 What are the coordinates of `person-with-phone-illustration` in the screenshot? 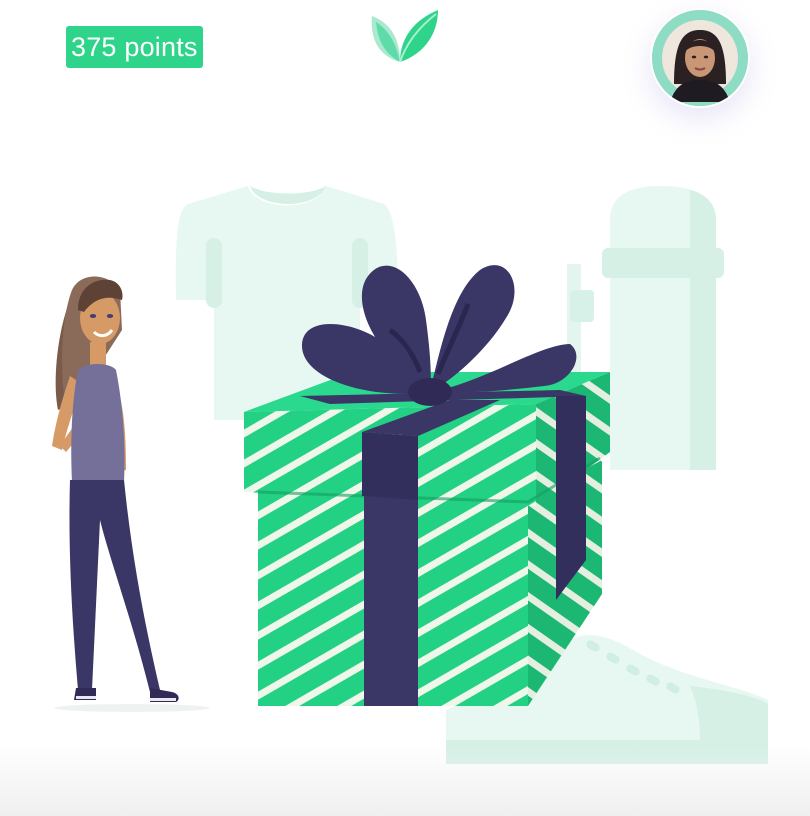 It's located at (131, 494).